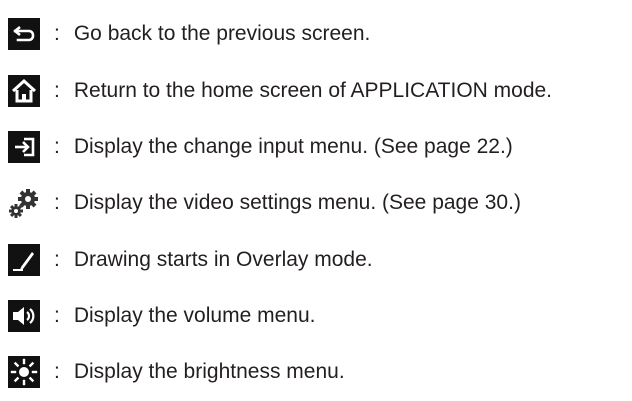 The width and height of the screenshot is (632, 401). I want to click on home-icon, so click(24, 91).